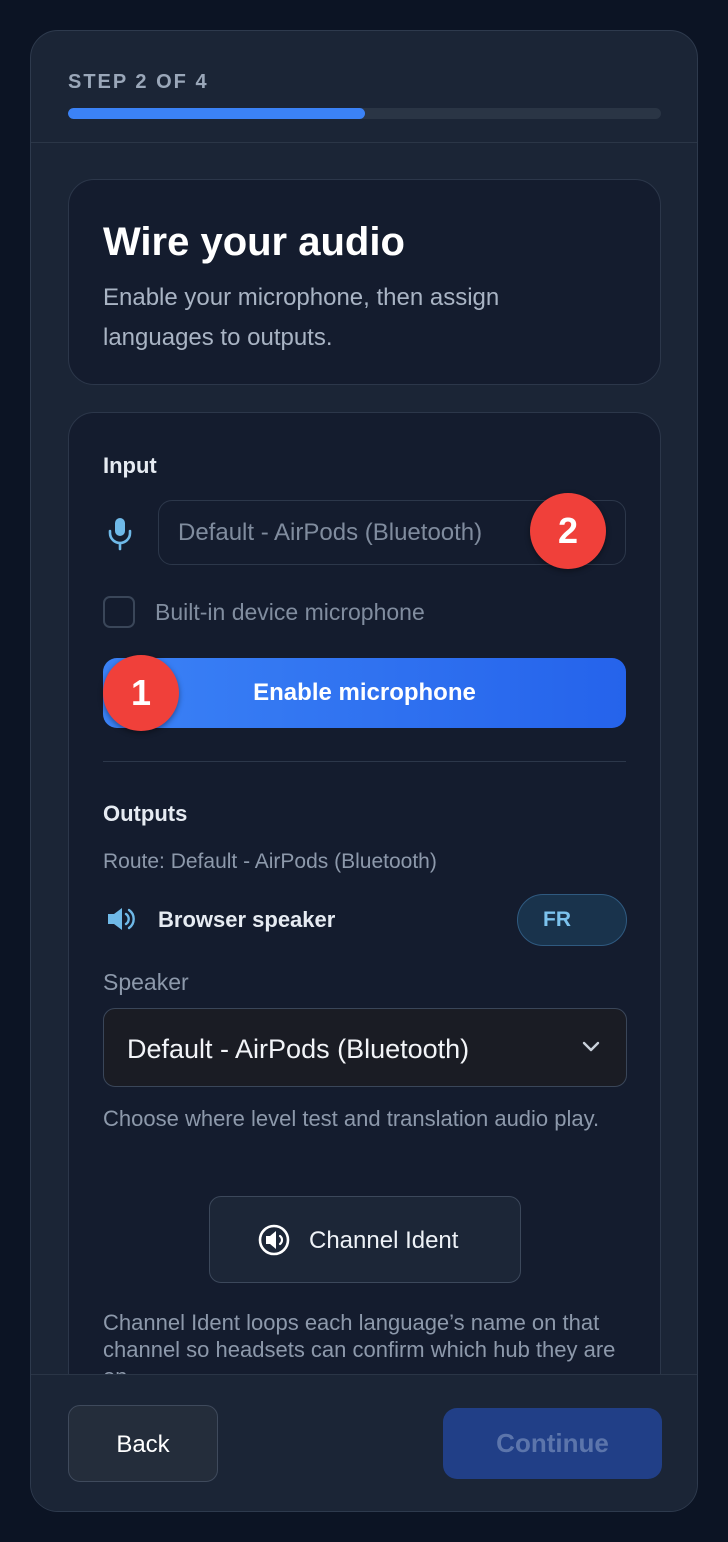  I want to click on annotation-badge-2: 2, so click(568, 531).